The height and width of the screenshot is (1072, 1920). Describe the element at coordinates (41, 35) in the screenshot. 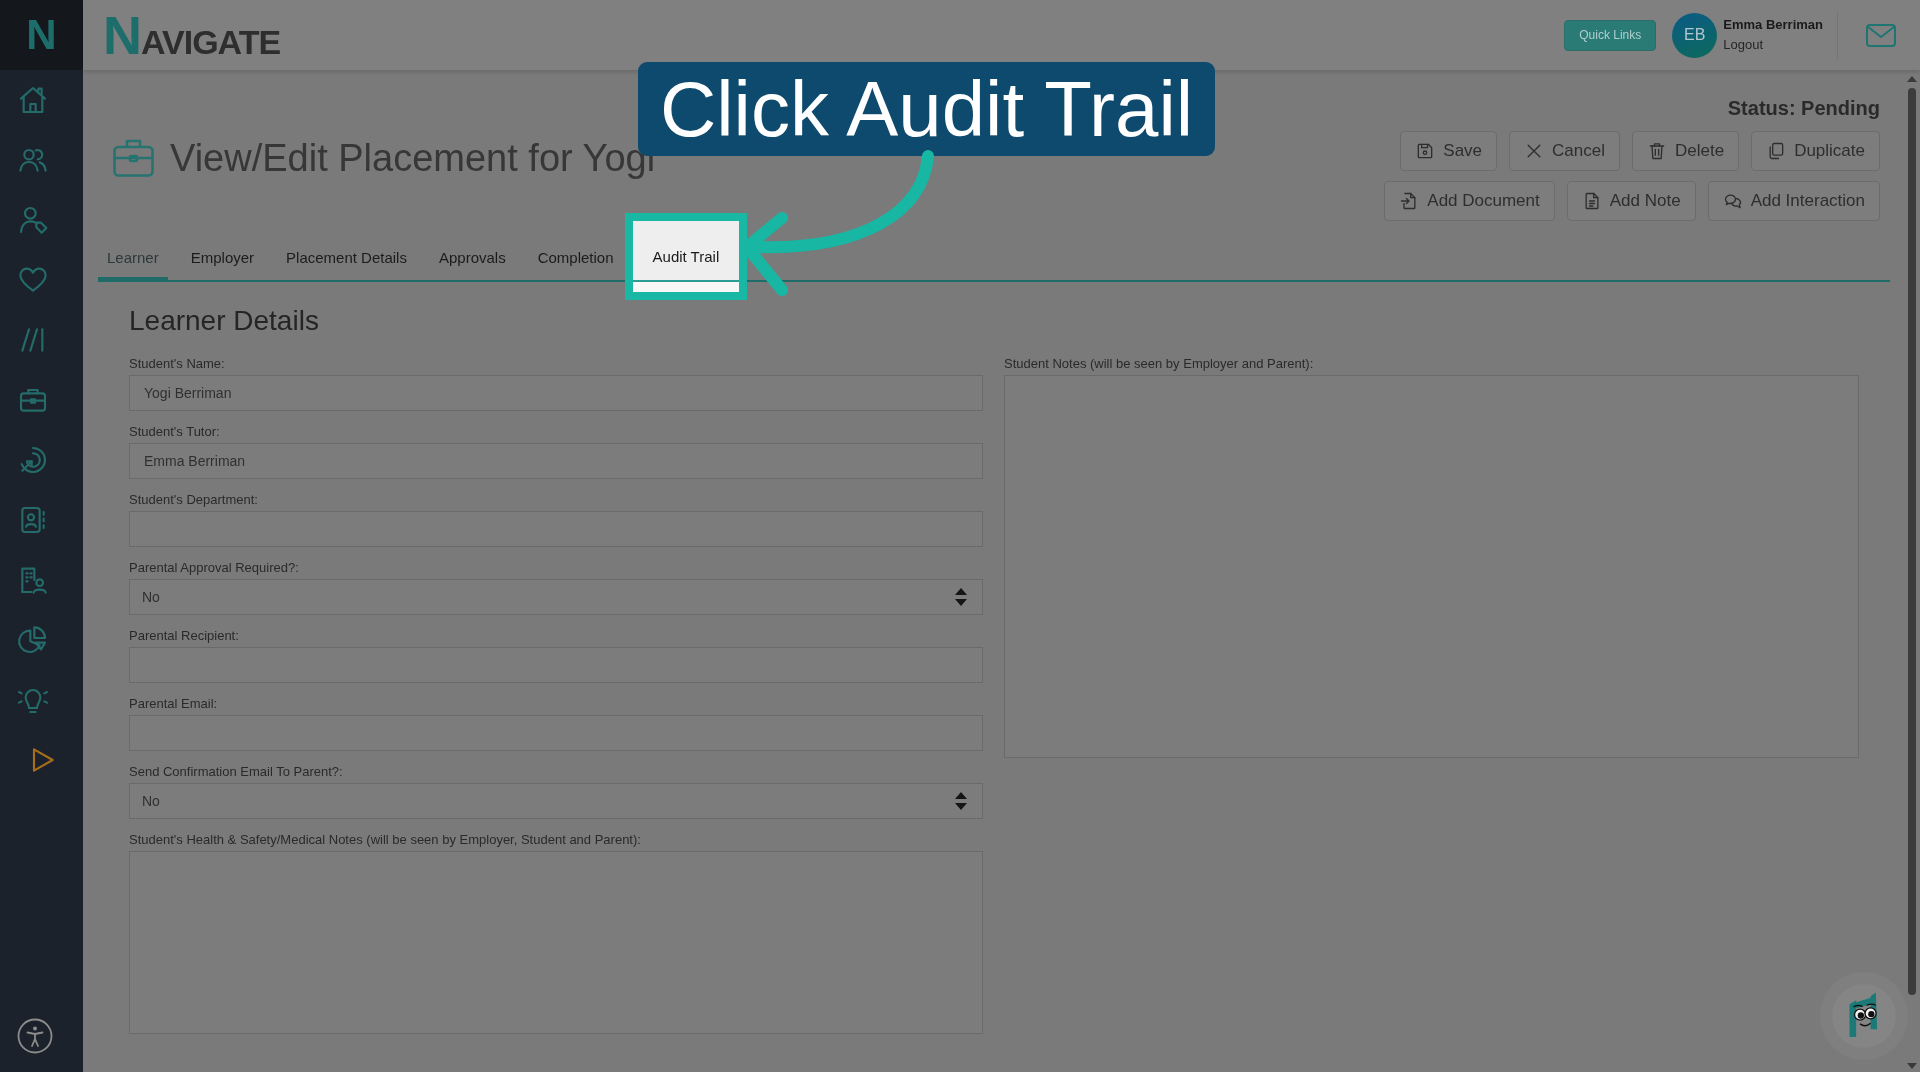

I see `sidebar-logo: N` at that location.